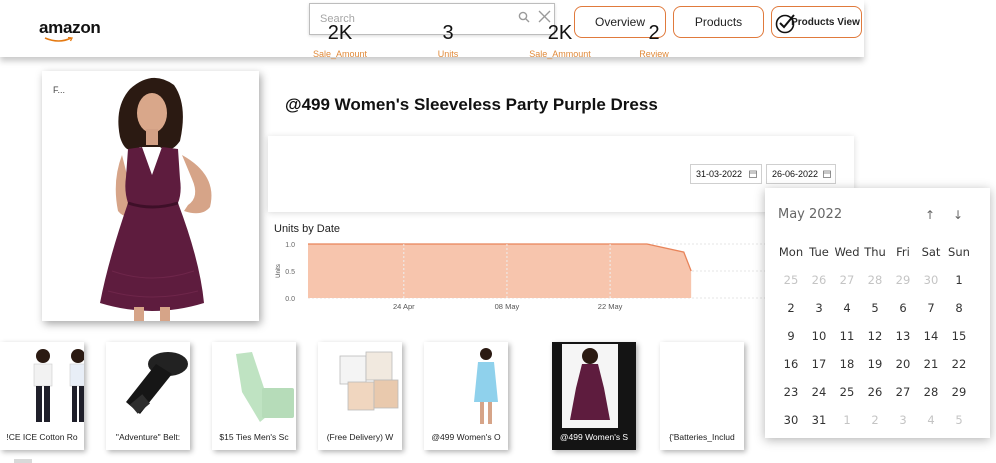 This screenshot has height=463, width=996. I want to click on calendar-day: 6, so click(903, 308).